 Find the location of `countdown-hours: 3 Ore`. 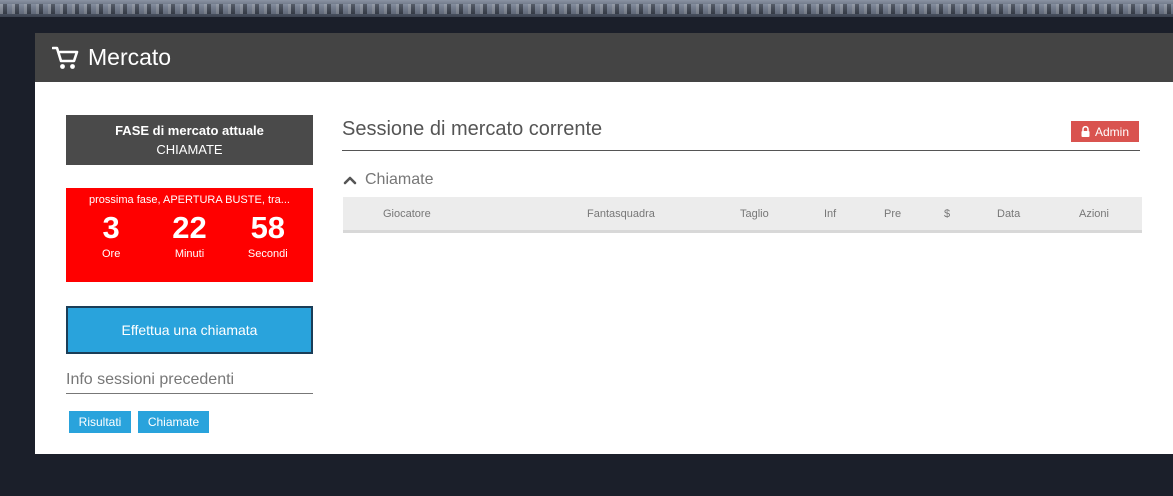

countdown-hours: 3 Ore is located at coordinates (111, 236).